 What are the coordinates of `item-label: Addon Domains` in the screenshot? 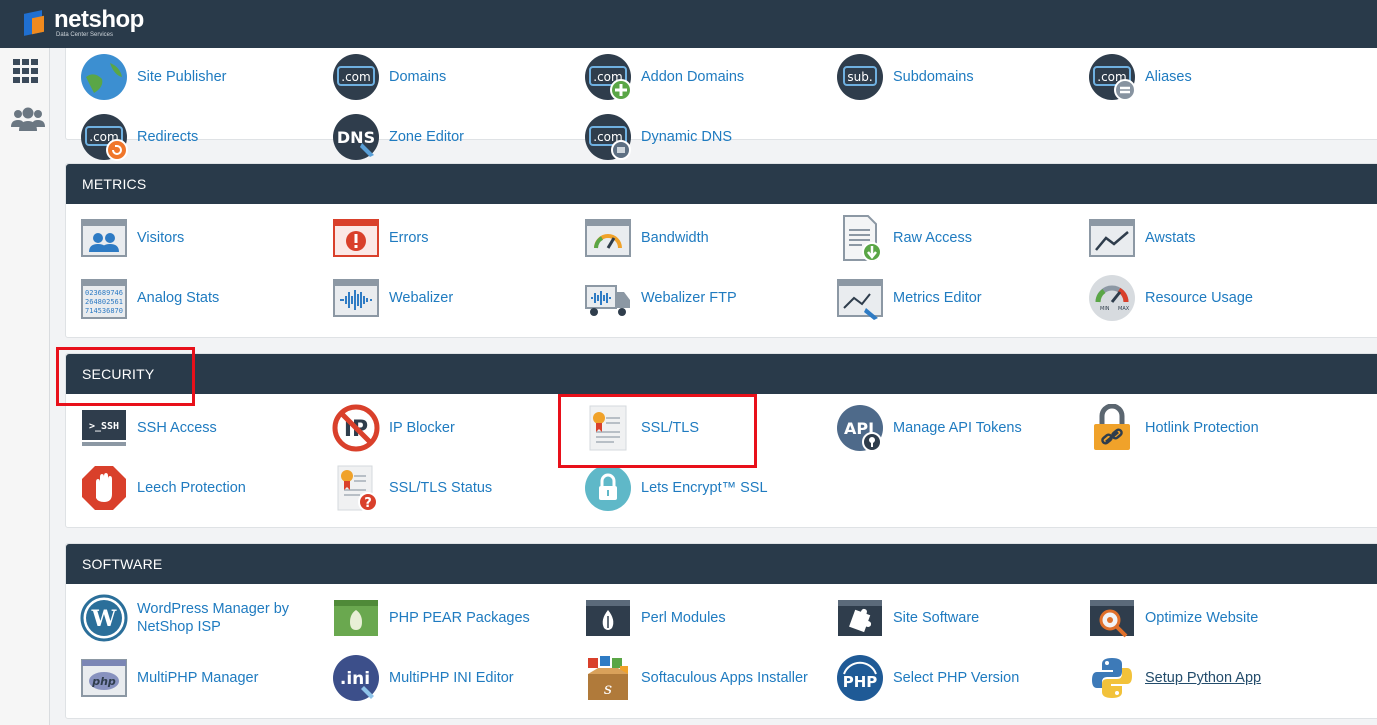 It's located at (693, 77).